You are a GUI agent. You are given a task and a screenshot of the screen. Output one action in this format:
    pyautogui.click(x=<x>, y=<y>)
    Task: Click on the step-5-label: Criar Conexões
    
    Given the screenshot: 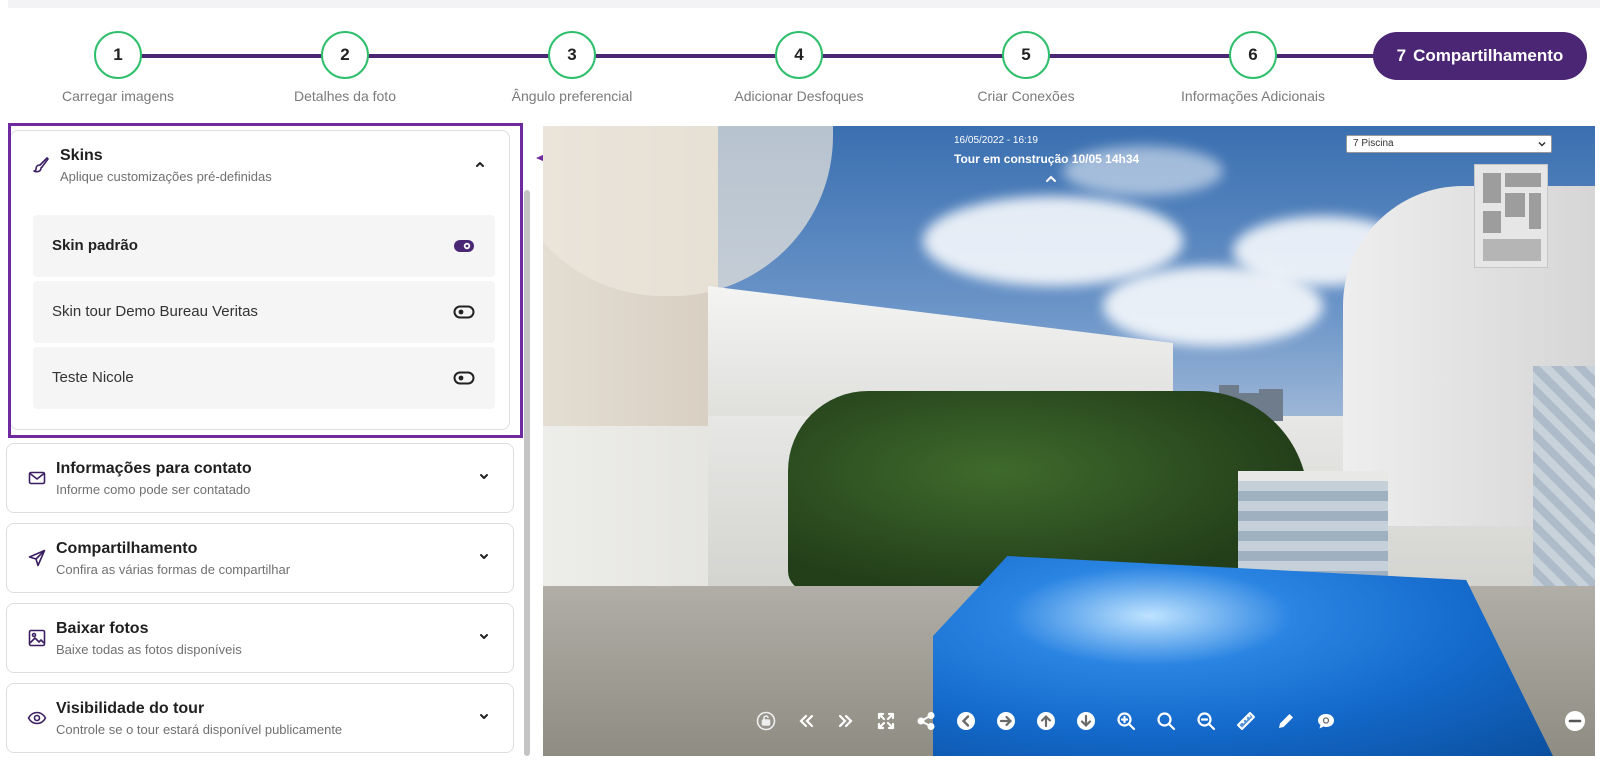 What is the action you would take?
    pyautogui.click(x=1026, y=96)
    